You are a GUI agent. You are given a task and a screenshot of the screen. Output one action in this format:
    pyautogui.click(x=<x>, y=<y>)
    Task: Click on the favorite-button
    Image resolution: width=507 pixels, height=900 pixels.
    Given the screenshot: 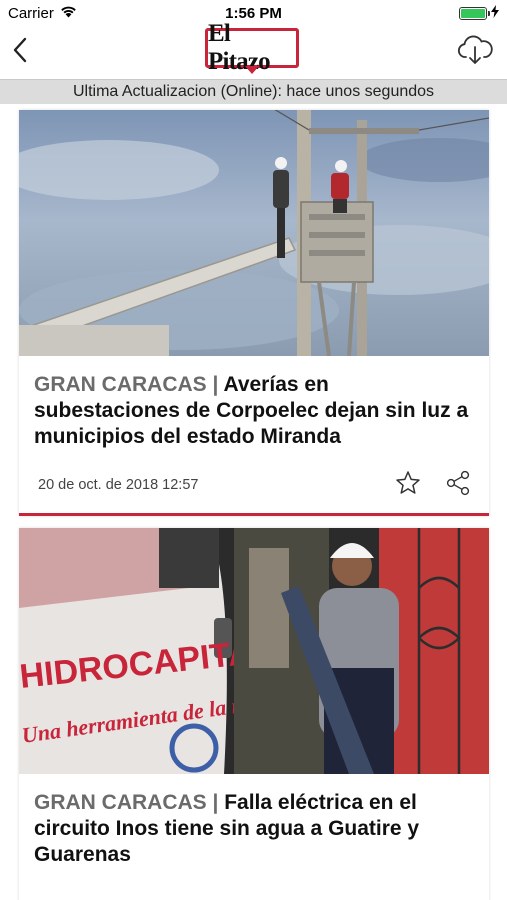 What is the action you would take?
    pyautogui.click(x=408, y=485)
    